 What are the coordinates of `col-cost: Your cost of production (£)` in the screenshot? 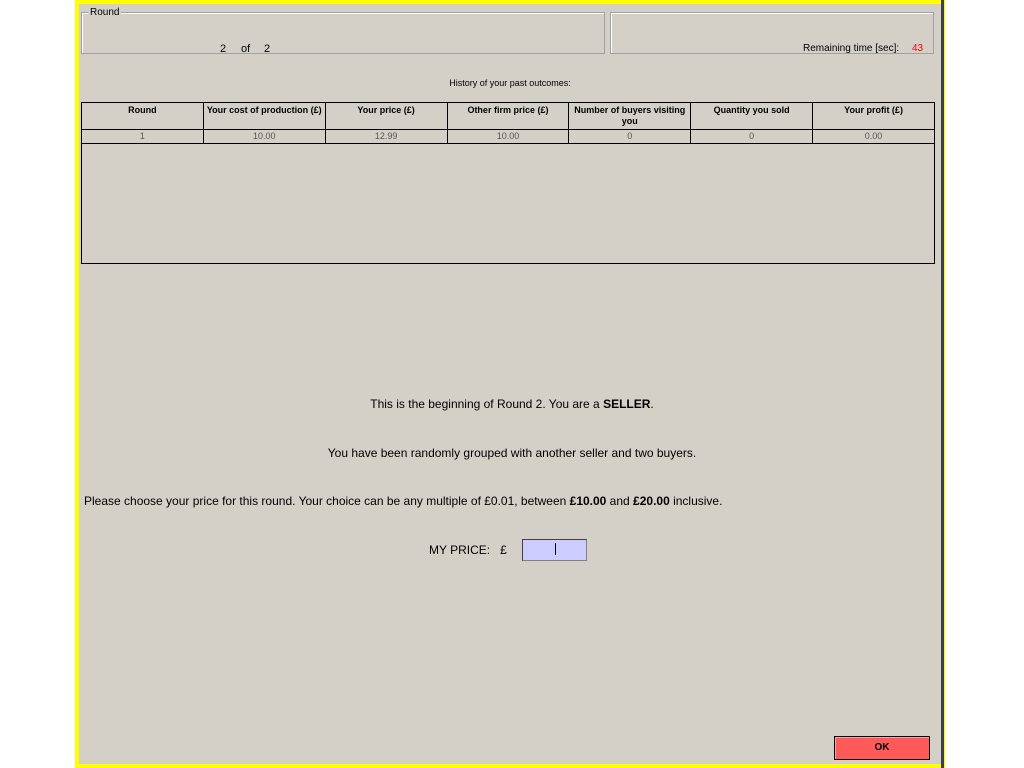 It's located at (264, 116).